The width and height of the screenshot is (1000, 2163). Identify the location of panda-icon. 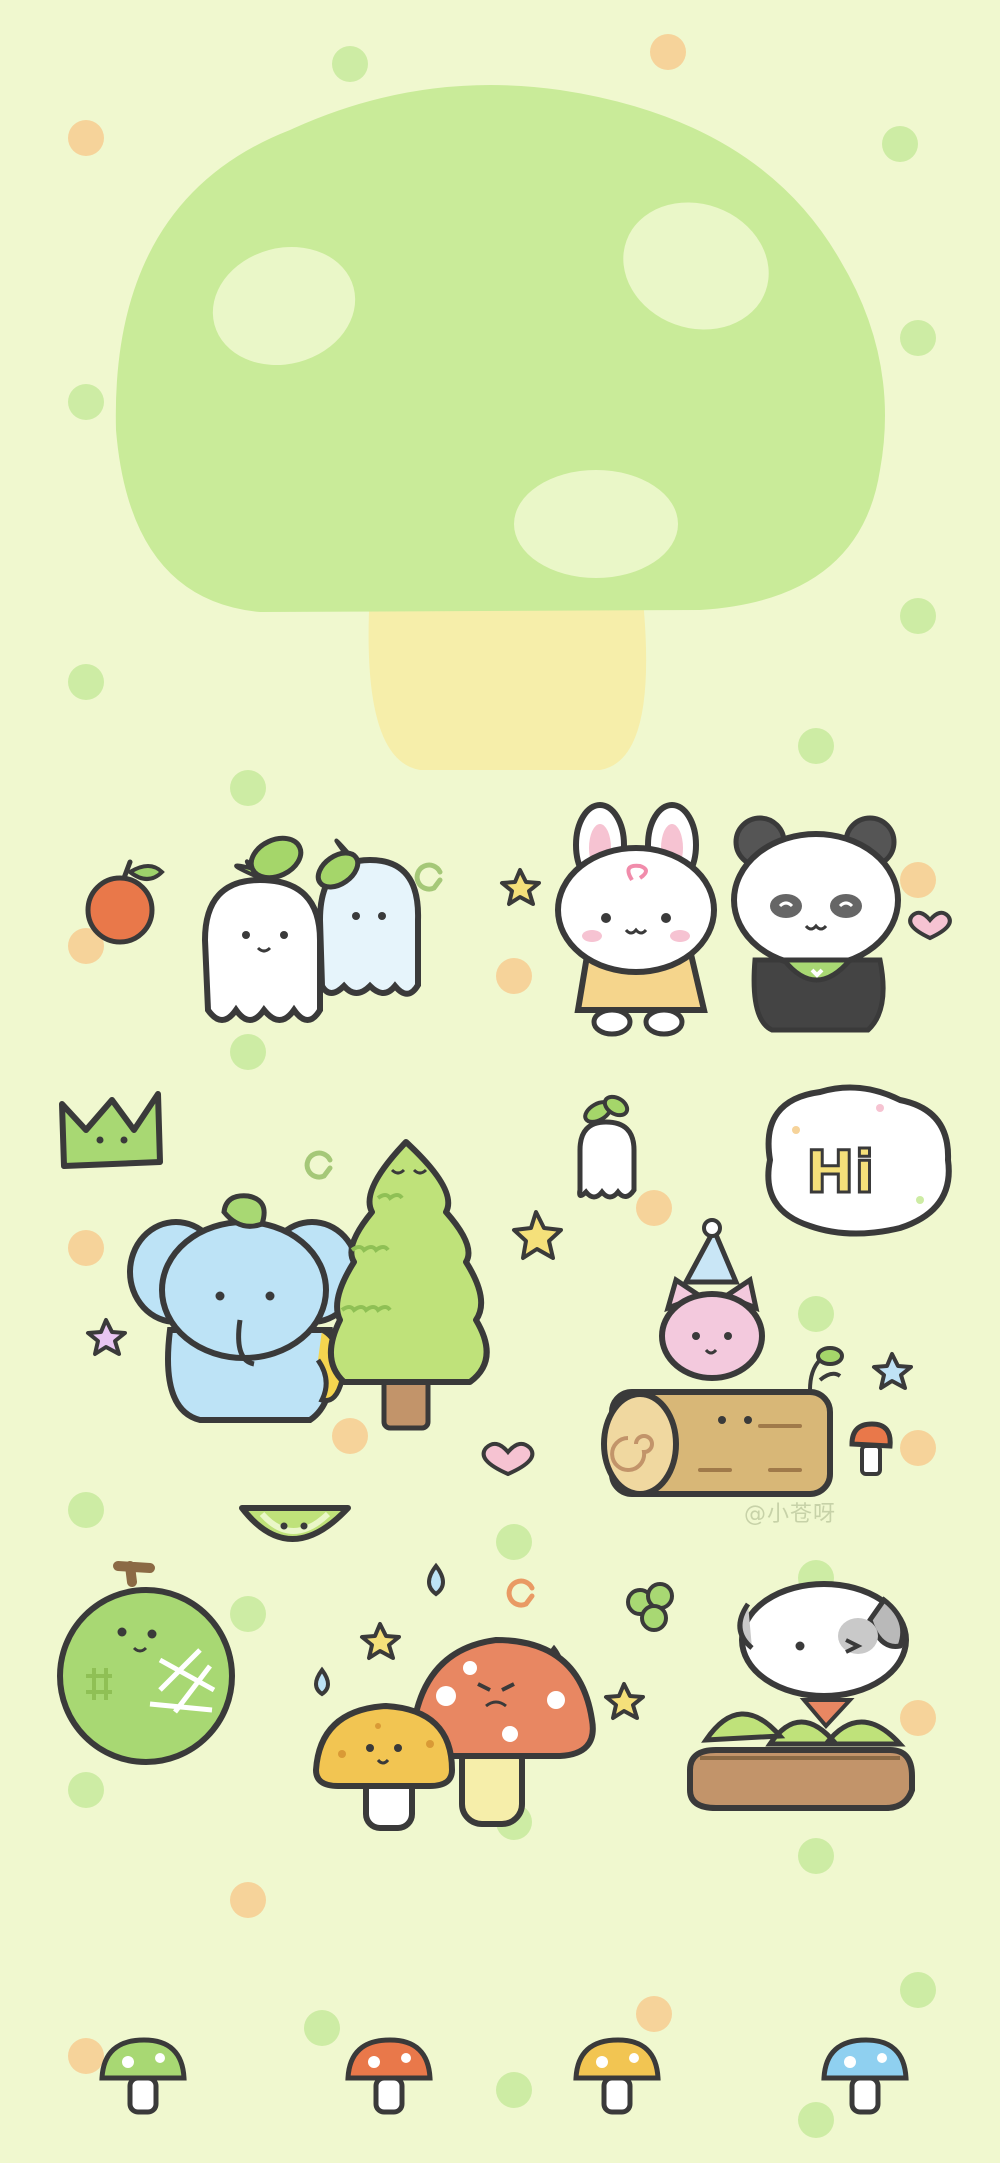
(816, 924).